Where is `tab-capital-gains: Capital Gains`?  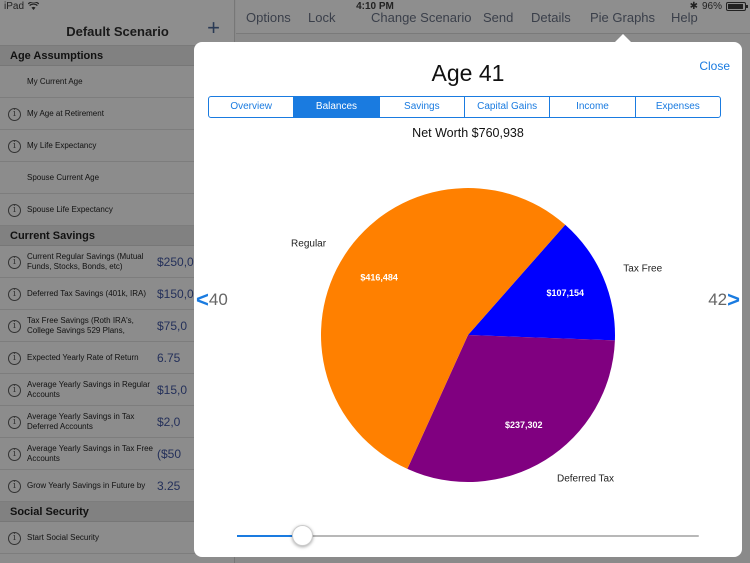
tab-capital-gains: Capital Gains is located at coordinates (508, 107).